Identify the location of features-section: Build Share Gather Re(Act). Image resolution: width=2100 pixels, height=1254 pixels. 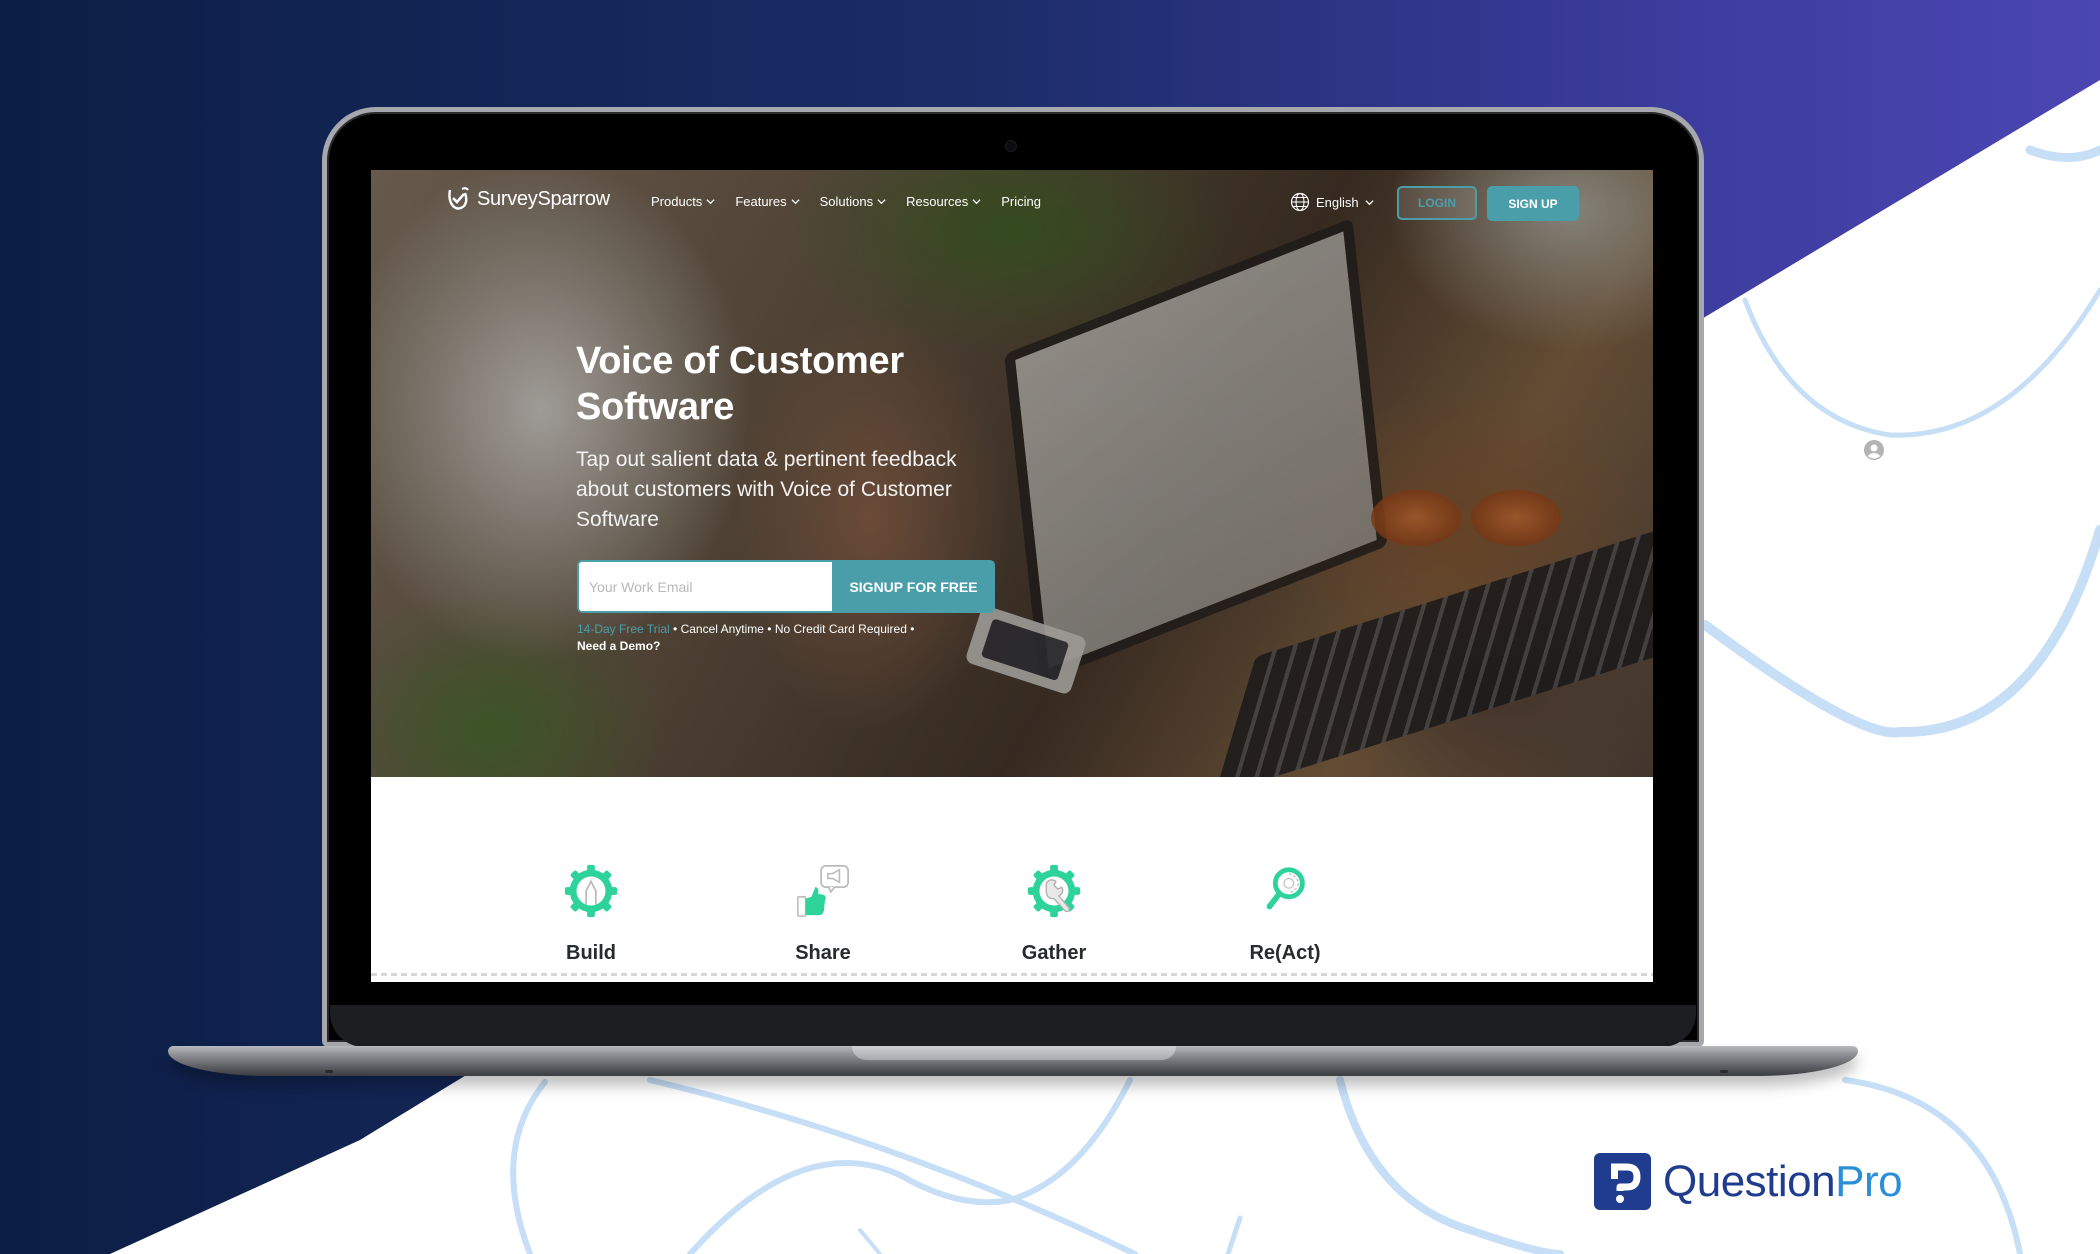
(1012, 879).